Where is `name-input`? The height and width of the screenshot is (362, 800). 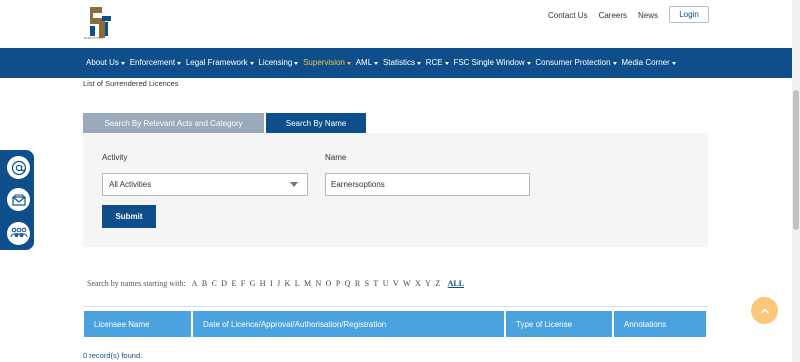 name-input is located at coordinates (427, 184).